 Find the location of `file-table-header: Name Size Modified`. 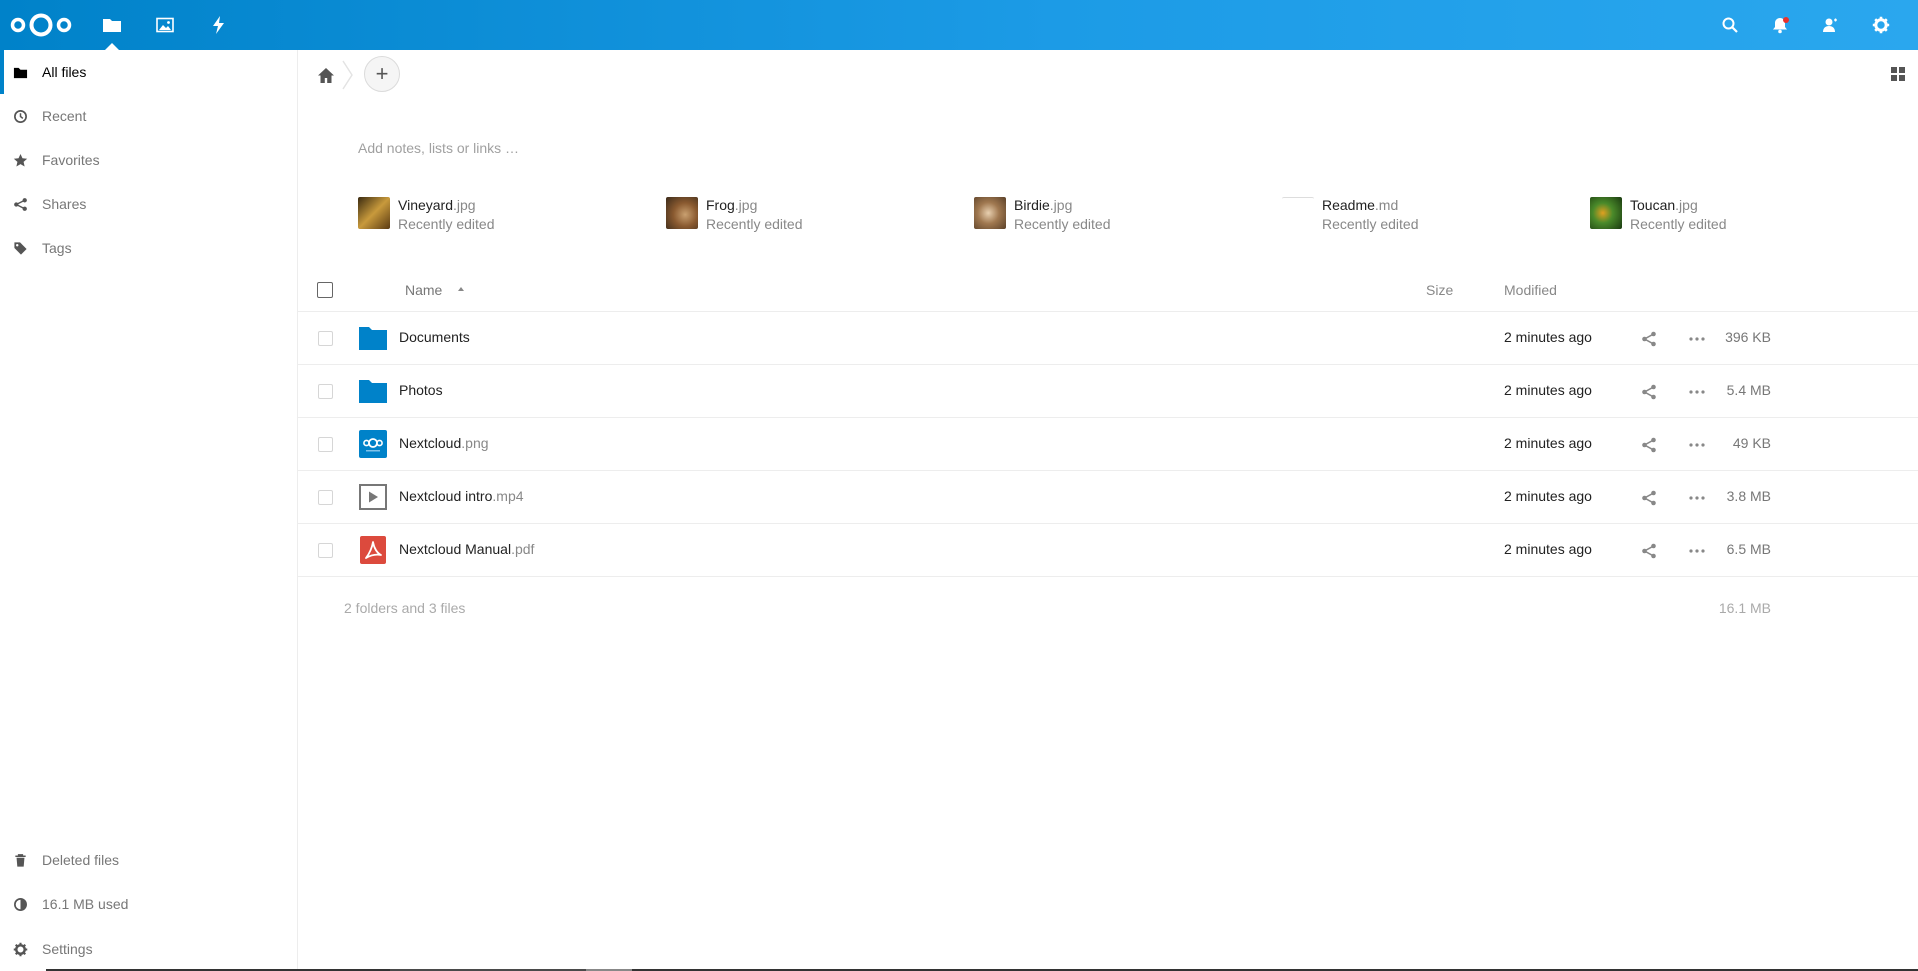

file-table-header: Name Size Modified is located at coordinates (1108, 290).